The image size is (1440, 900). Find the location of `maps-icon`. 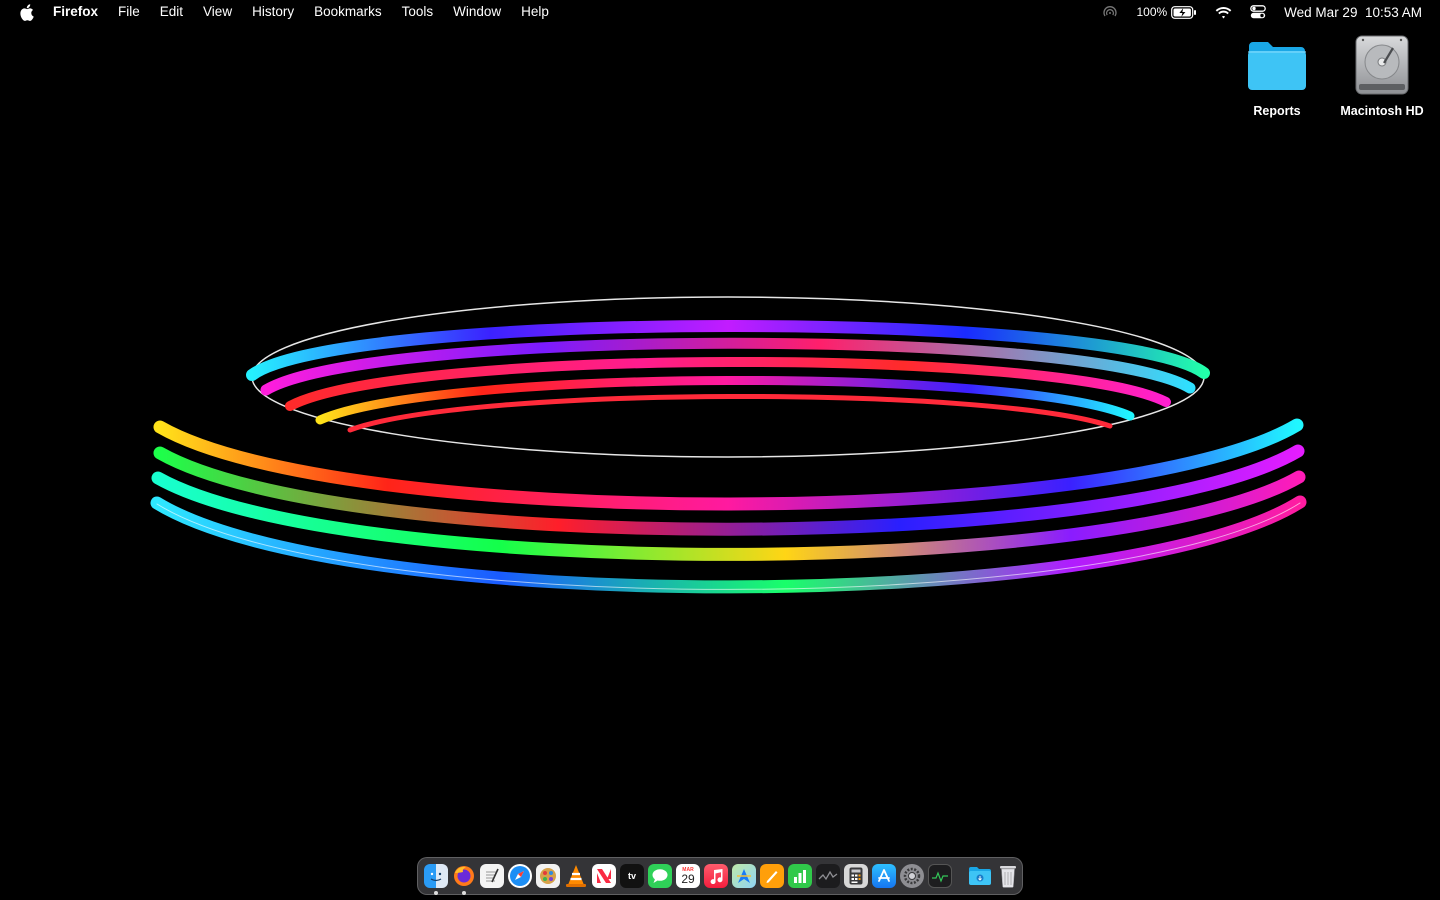

maps-icon is located at coordinates (744, 876).